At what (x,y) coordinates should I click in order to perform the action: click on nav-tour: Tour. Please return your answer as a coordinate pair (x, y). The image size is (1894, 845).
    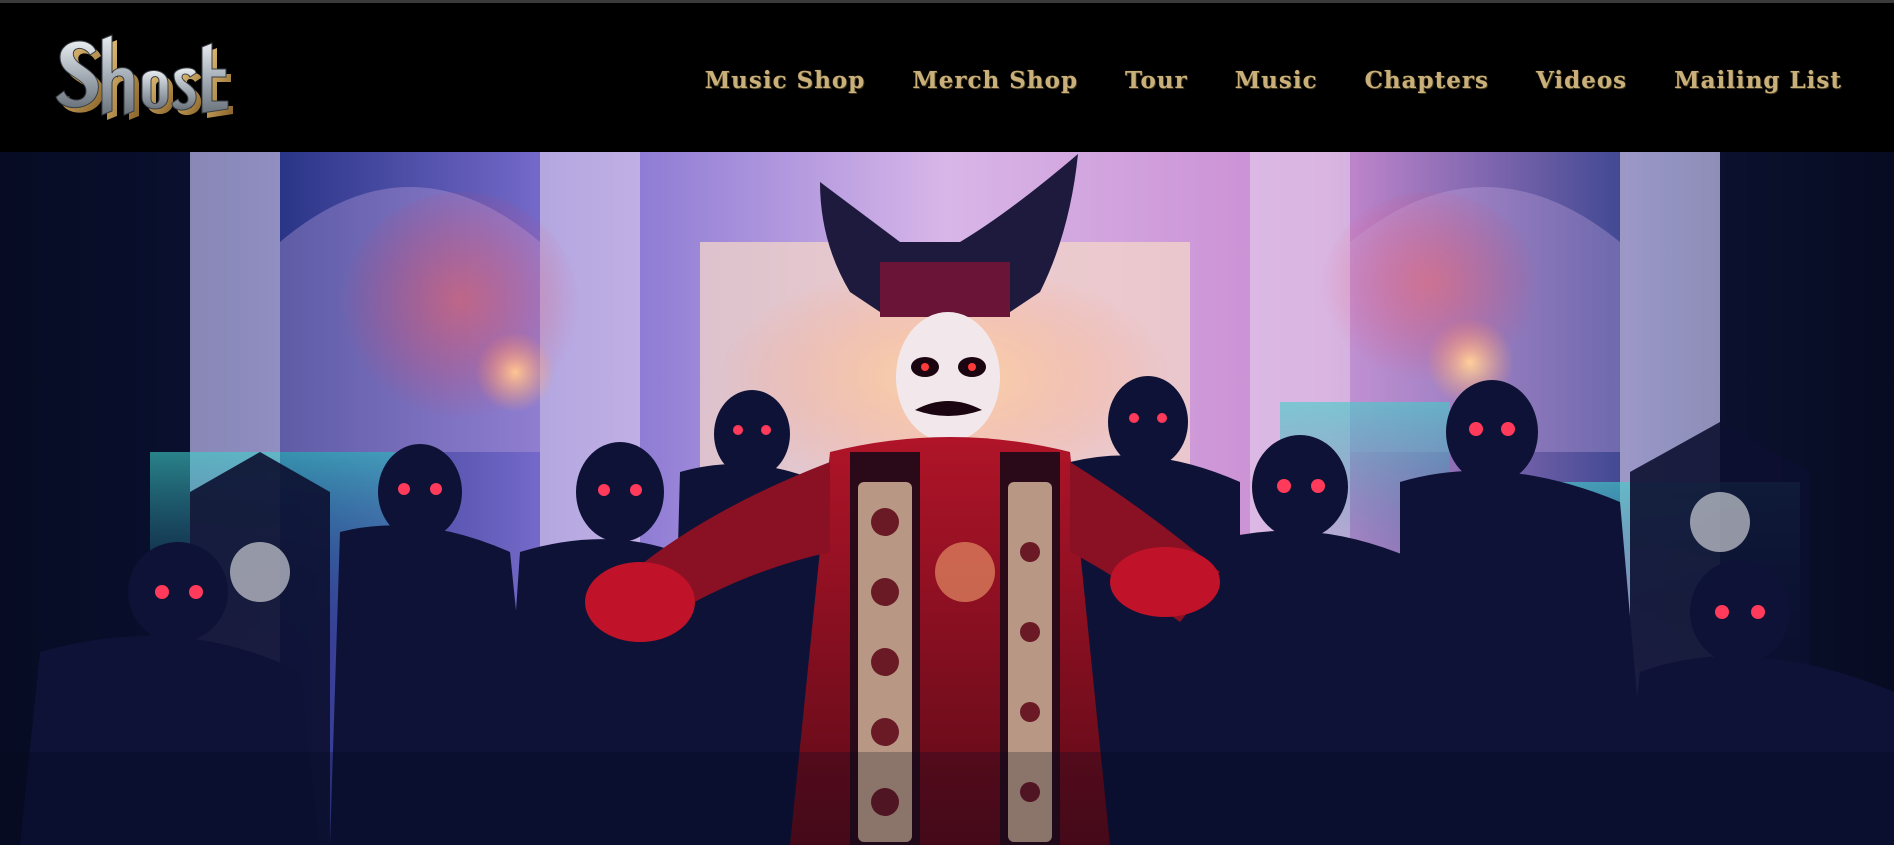
    Looking at the image, I should click on (1156, 80).